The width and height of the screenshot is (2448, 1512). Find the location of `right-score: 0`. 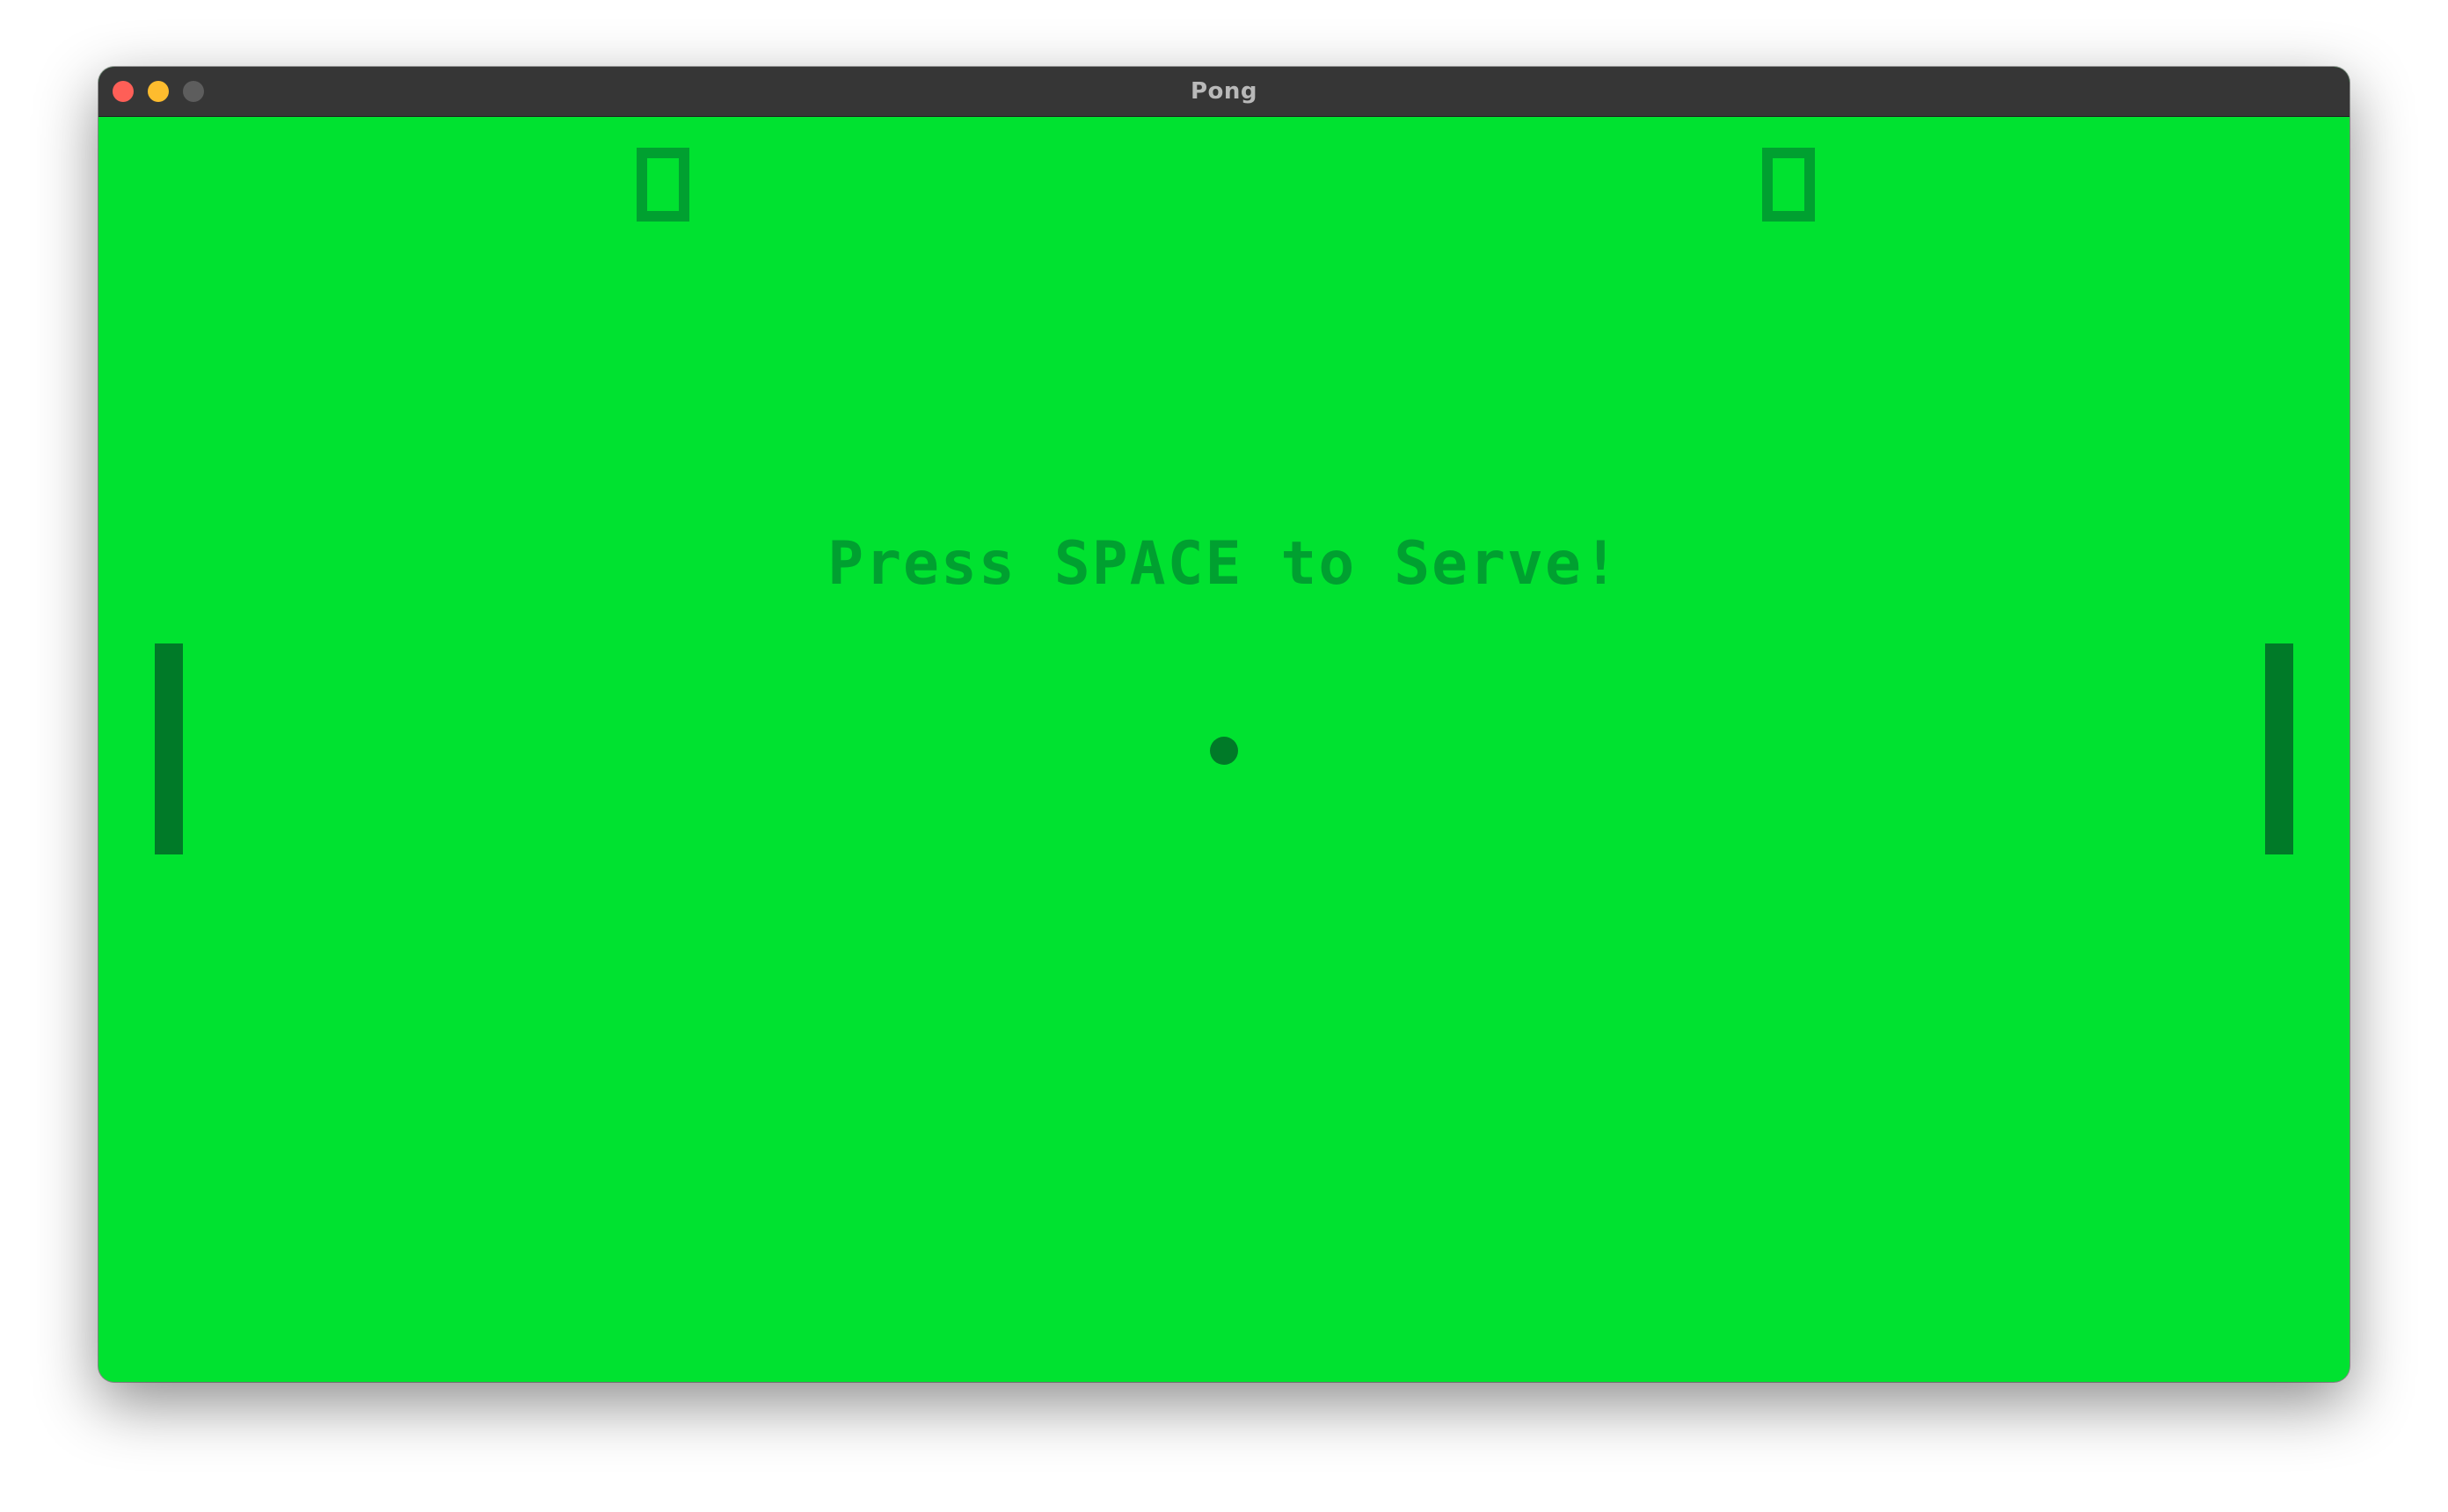

right-score: 0 is located at coordinates (1788, 185).